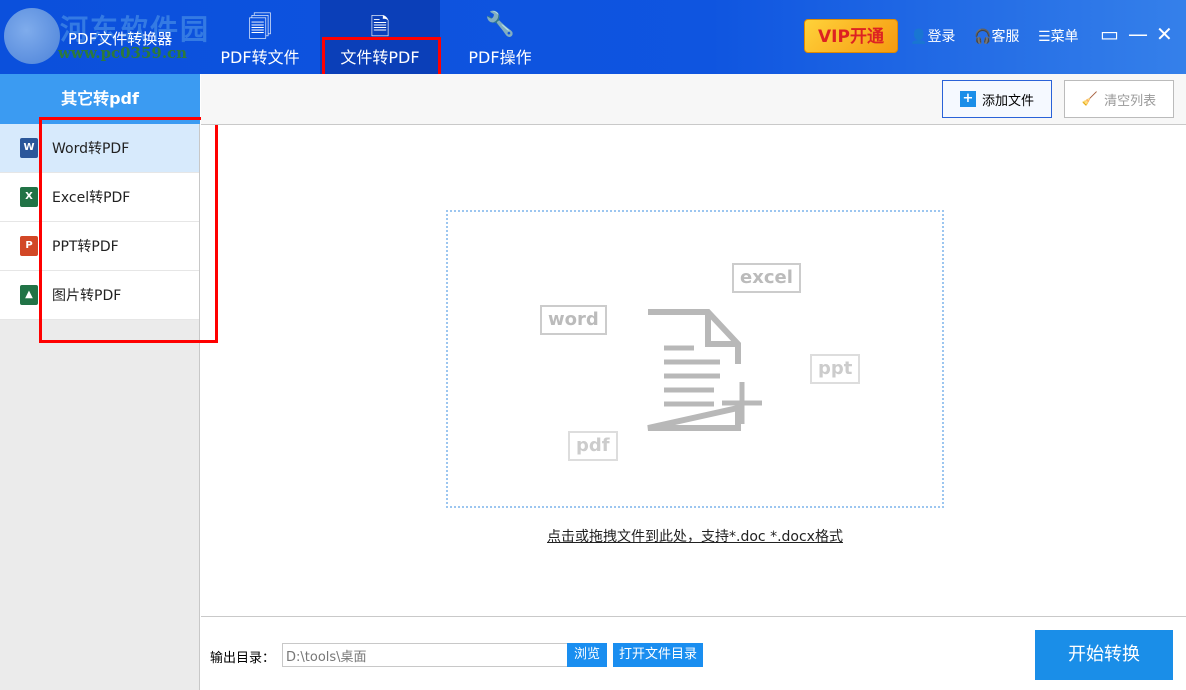 The height and width of the screenshot is (690, 1186). What do you see at coordinates (593, 446) in the screenshot?
I see `tag-pdf: pdf` at bounding box center [593, 446].